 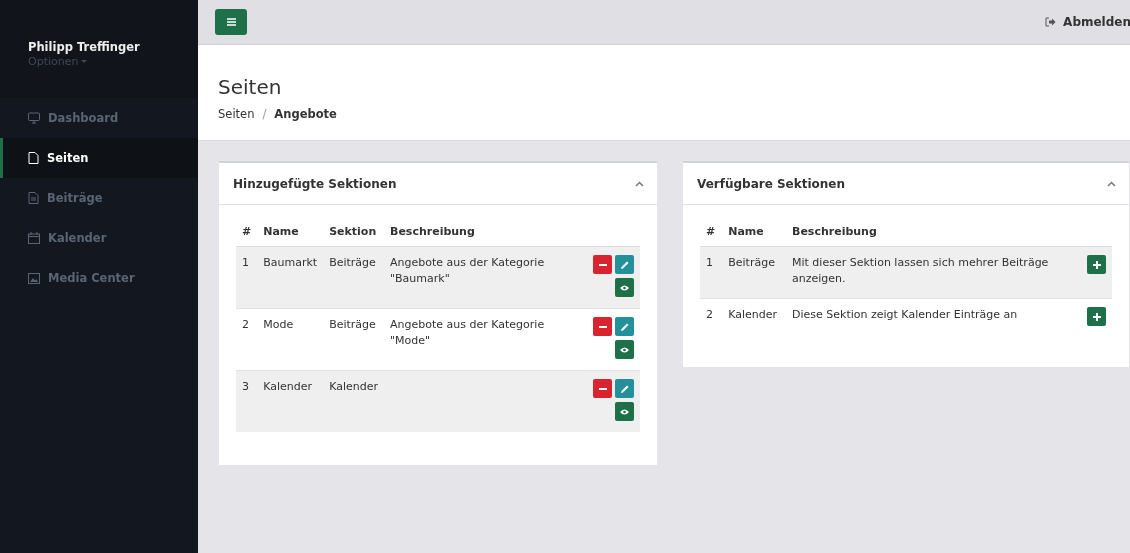 I want to click on table-cell: 3, so click(x=245, y=386).